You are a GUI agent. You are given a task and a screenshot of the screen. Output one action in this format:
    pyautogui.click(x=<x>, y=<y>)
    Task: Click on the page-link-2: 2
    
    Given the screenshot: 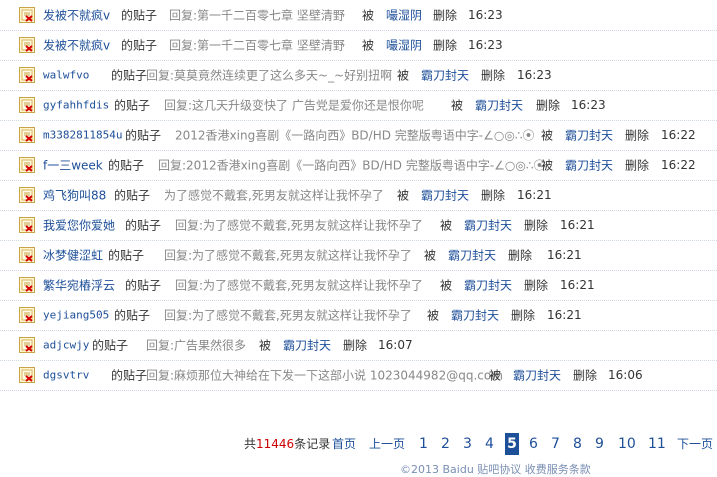 What is the action you would take?
    pyautogui.click(x=445, y=444)
    